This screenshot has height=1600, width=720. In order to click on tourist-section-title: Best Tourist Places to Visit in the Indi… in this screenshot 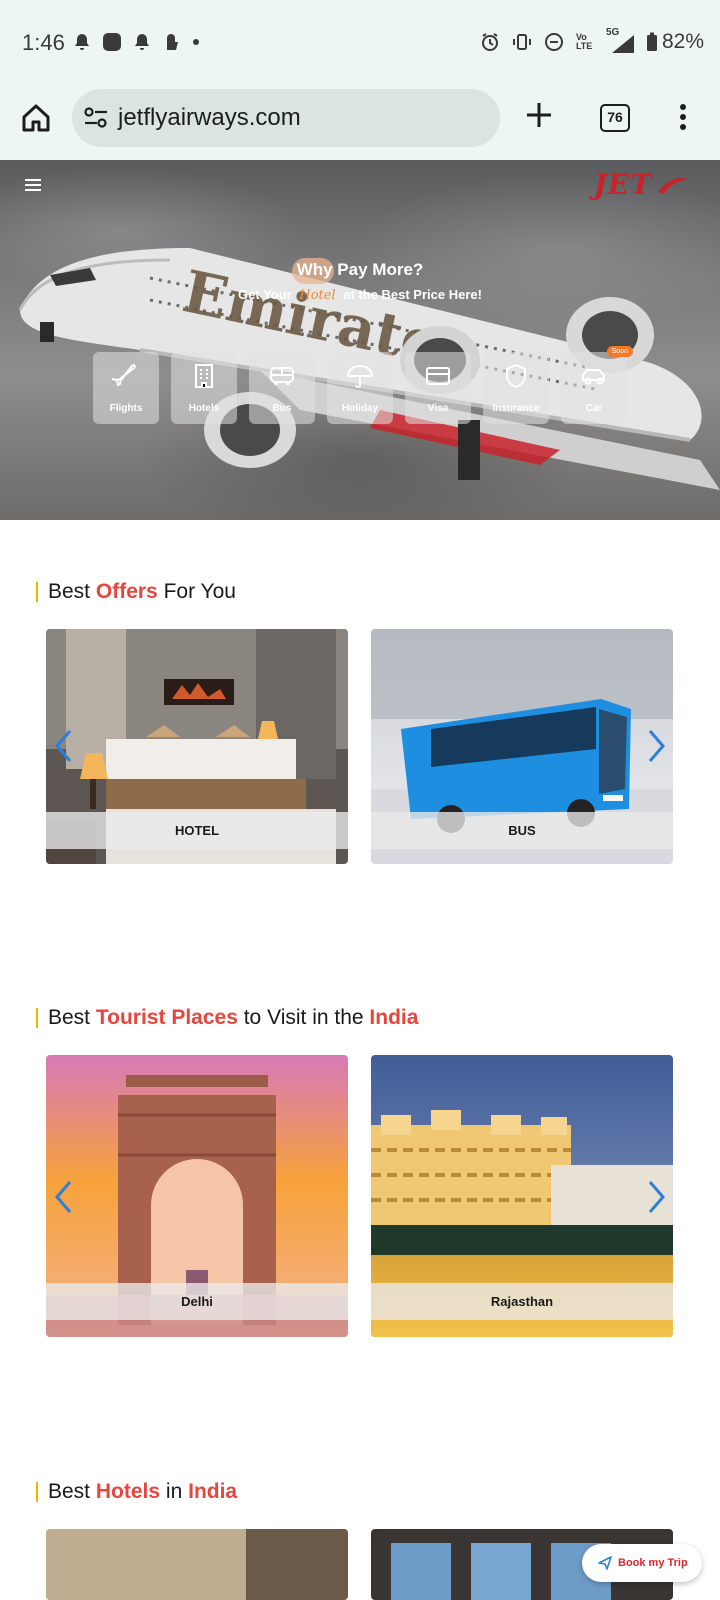, I will do `click(227, 1017)`.